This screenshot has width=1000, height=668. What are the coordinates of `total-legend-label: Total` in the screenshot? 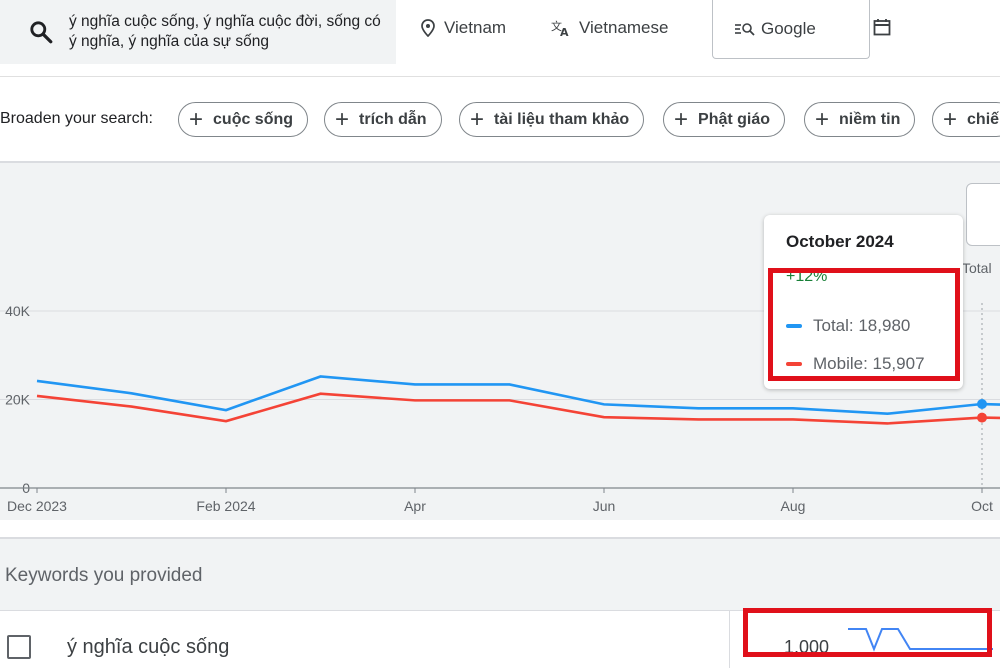 It's located at (977, 268).